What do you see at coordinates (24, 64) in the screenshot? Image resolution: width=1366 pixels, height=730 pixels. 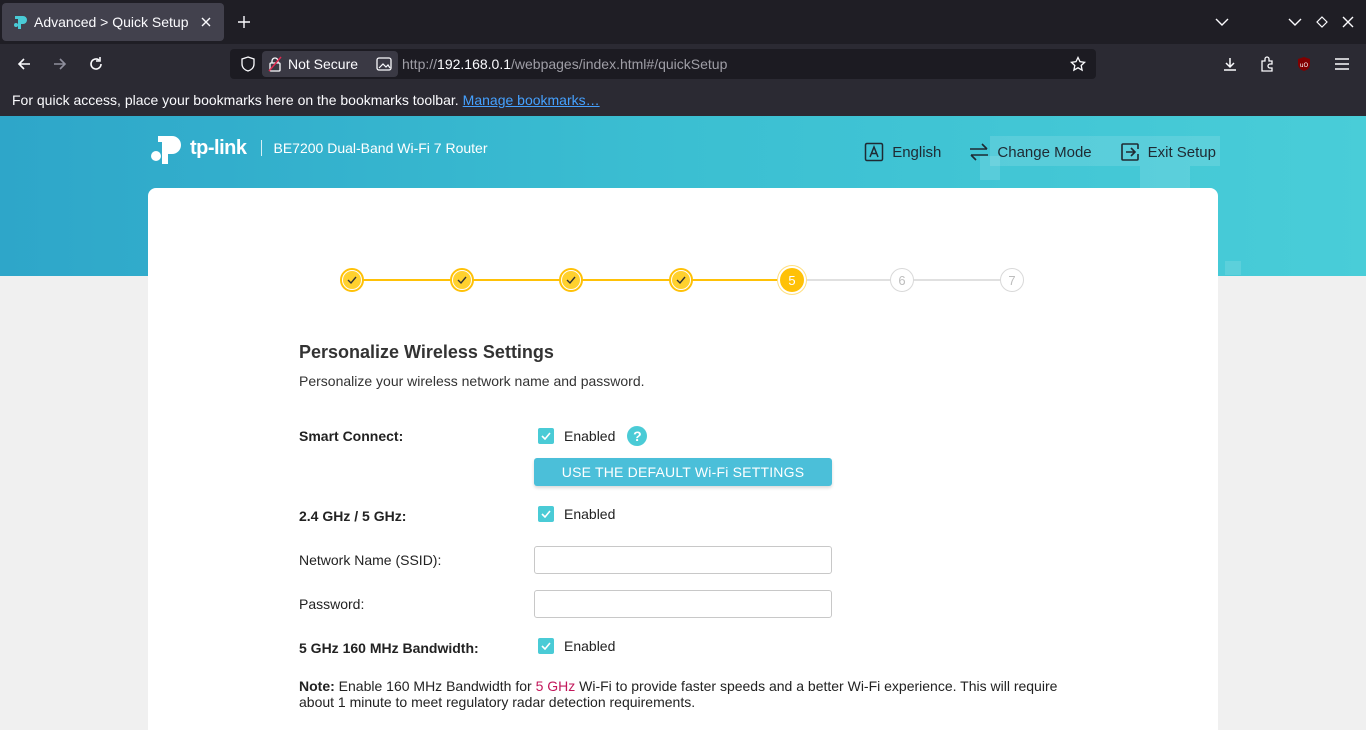 I see `back-icon` at bounding box center [24, 64].